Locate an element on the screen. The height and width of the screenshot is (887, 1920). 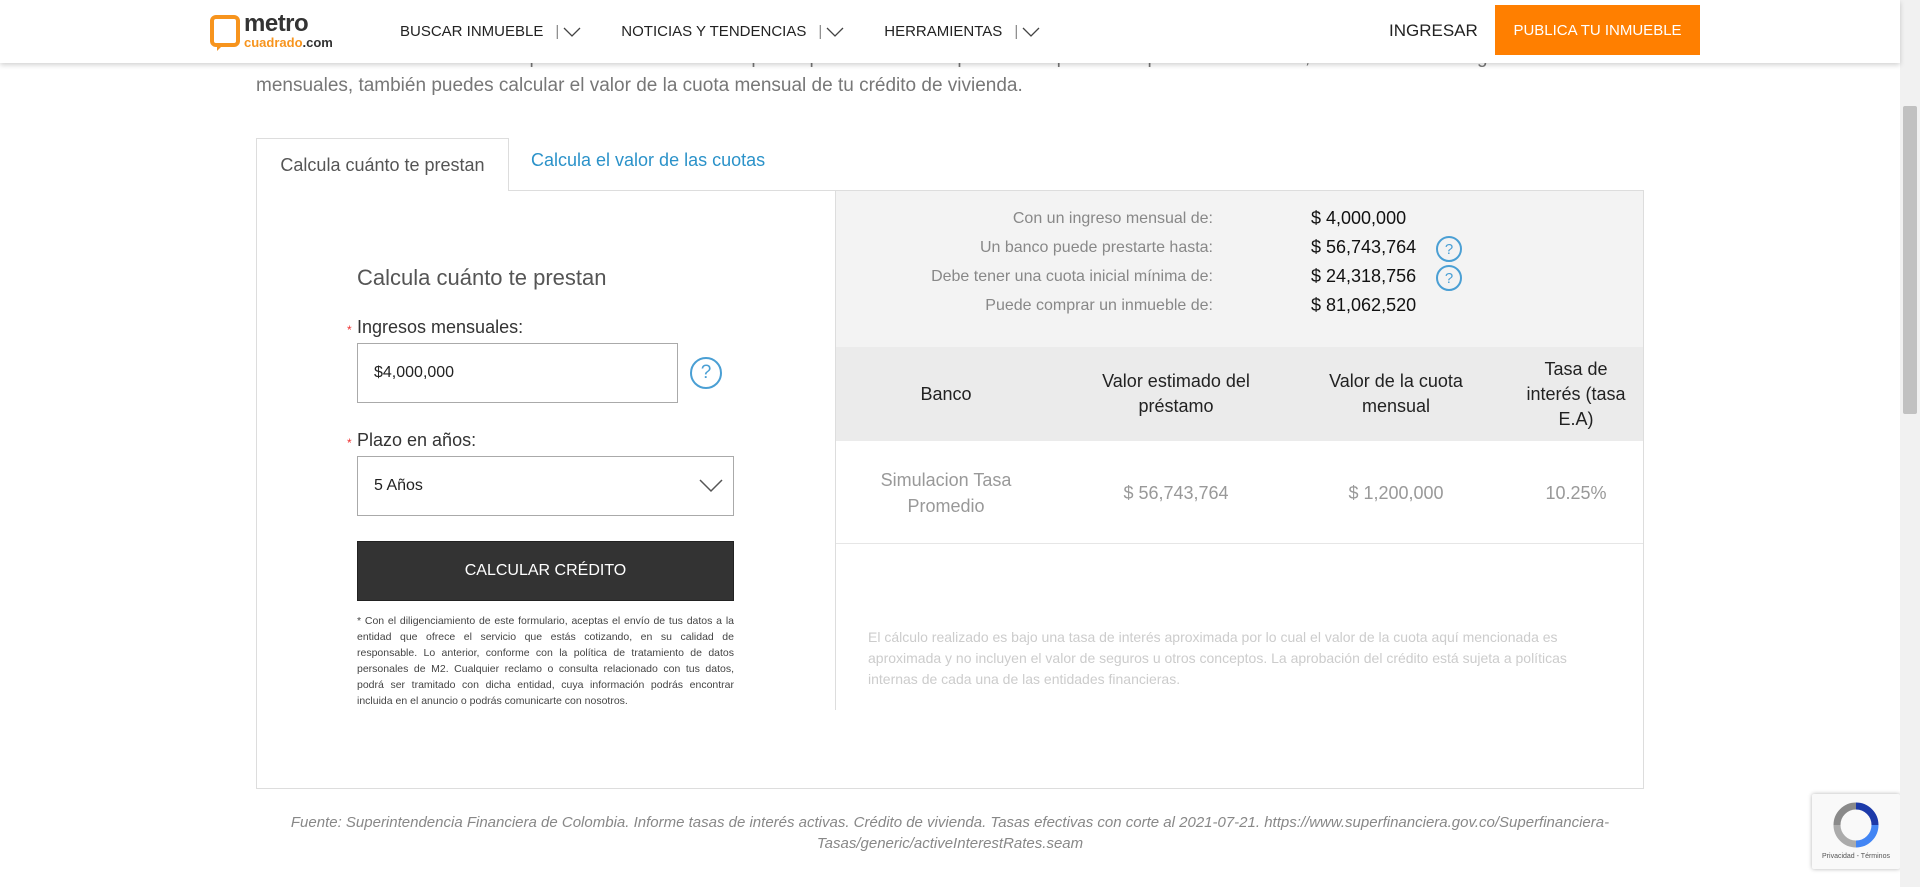
logo-bottom-text: cuadrado.com is located at coordinates (288, 42).